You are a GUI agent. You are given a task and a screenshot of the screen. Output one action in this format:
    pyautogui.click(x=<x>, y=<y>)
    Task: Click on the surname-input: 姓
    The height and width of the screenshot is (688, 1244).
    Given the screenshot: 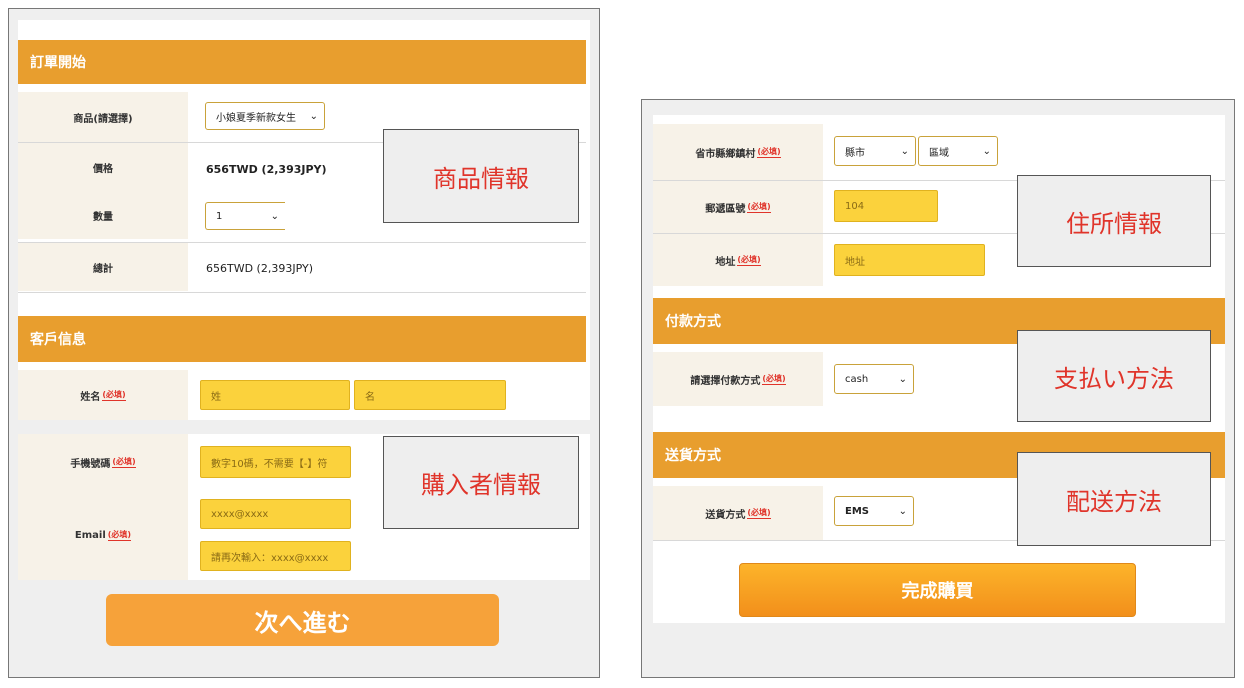 What is the action you would take?
    pyautogui.click(x=275, y=395)
    